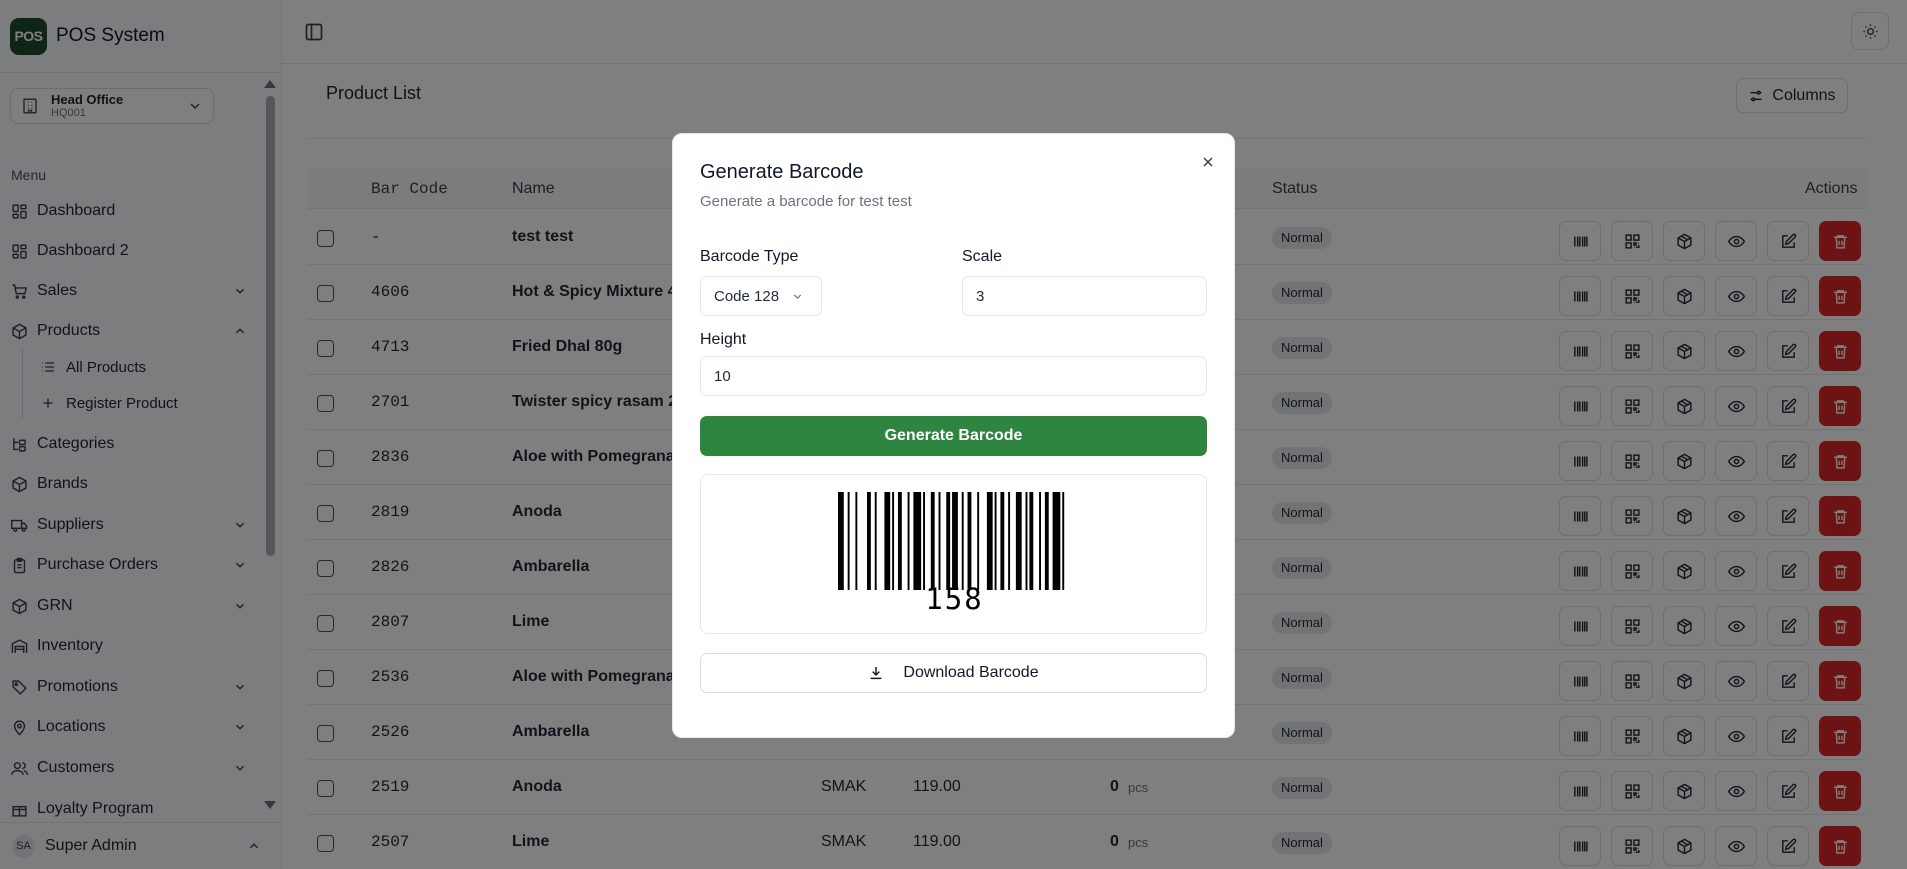  I want to click on barcode-type-value: Code 128, so click(747, 296).